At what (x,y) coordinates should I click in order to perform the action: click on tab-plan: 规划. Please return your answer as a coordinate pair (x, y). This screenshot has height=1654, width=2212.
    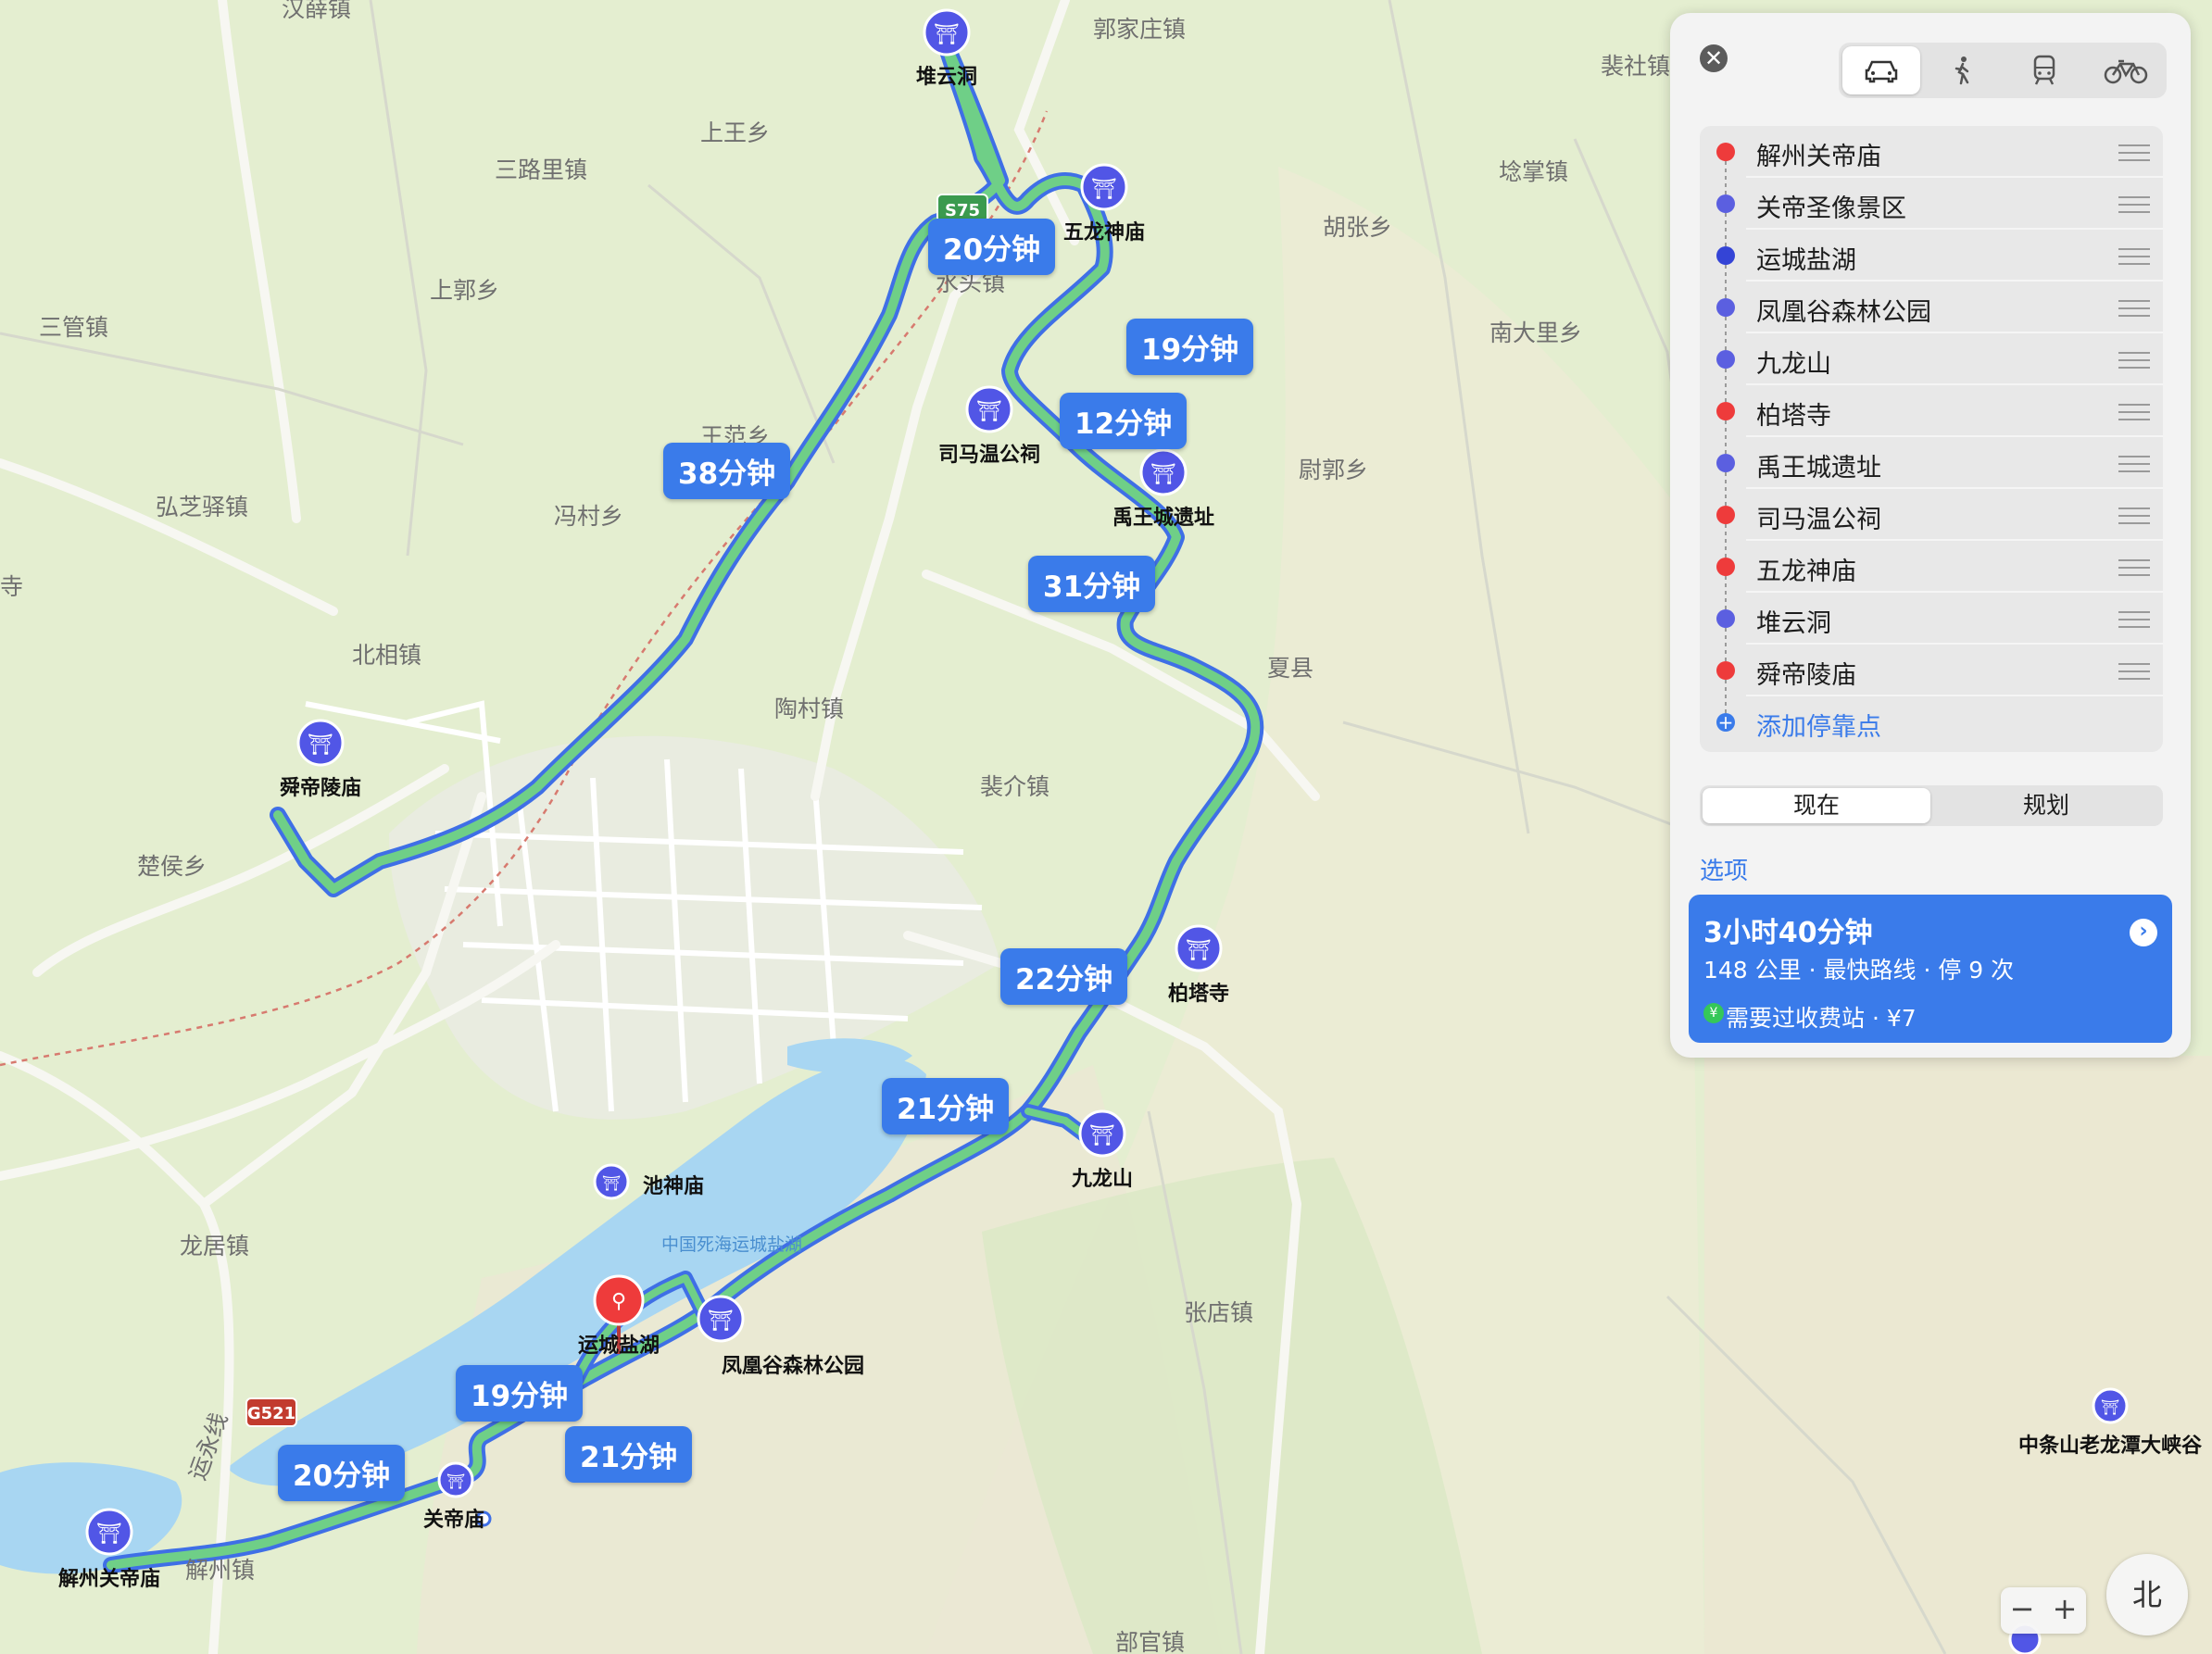
    Looking at the image, I should click on (2046, 805).